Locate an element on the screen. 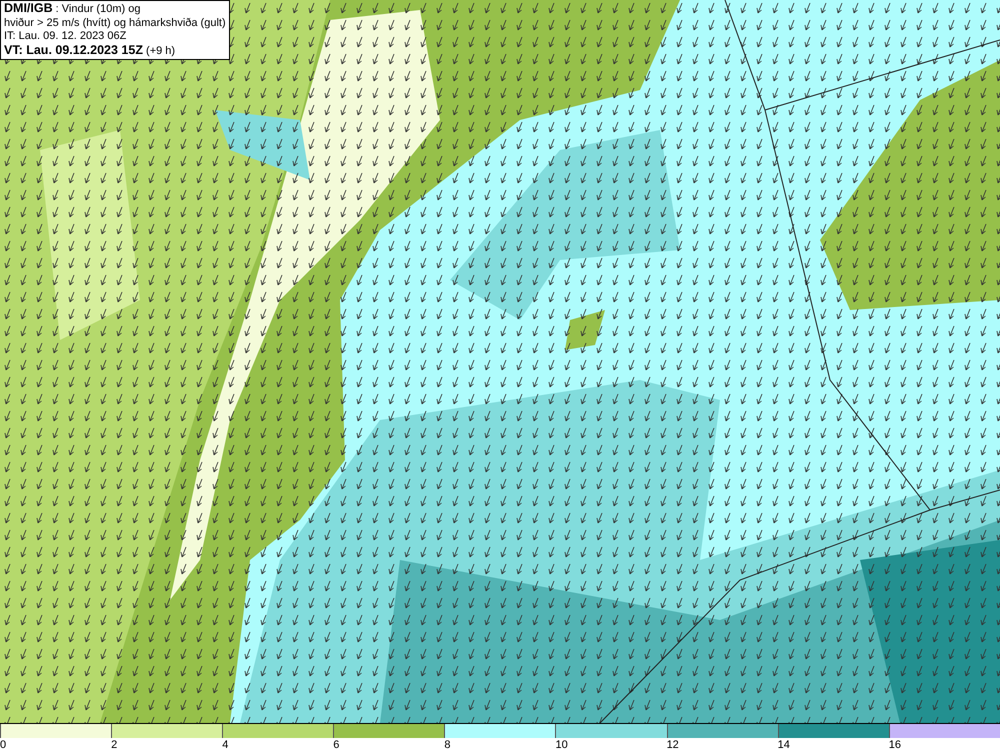 This screenshot has height=753, width=1000. legend-label: 14 is located at coordinates (784, 745).